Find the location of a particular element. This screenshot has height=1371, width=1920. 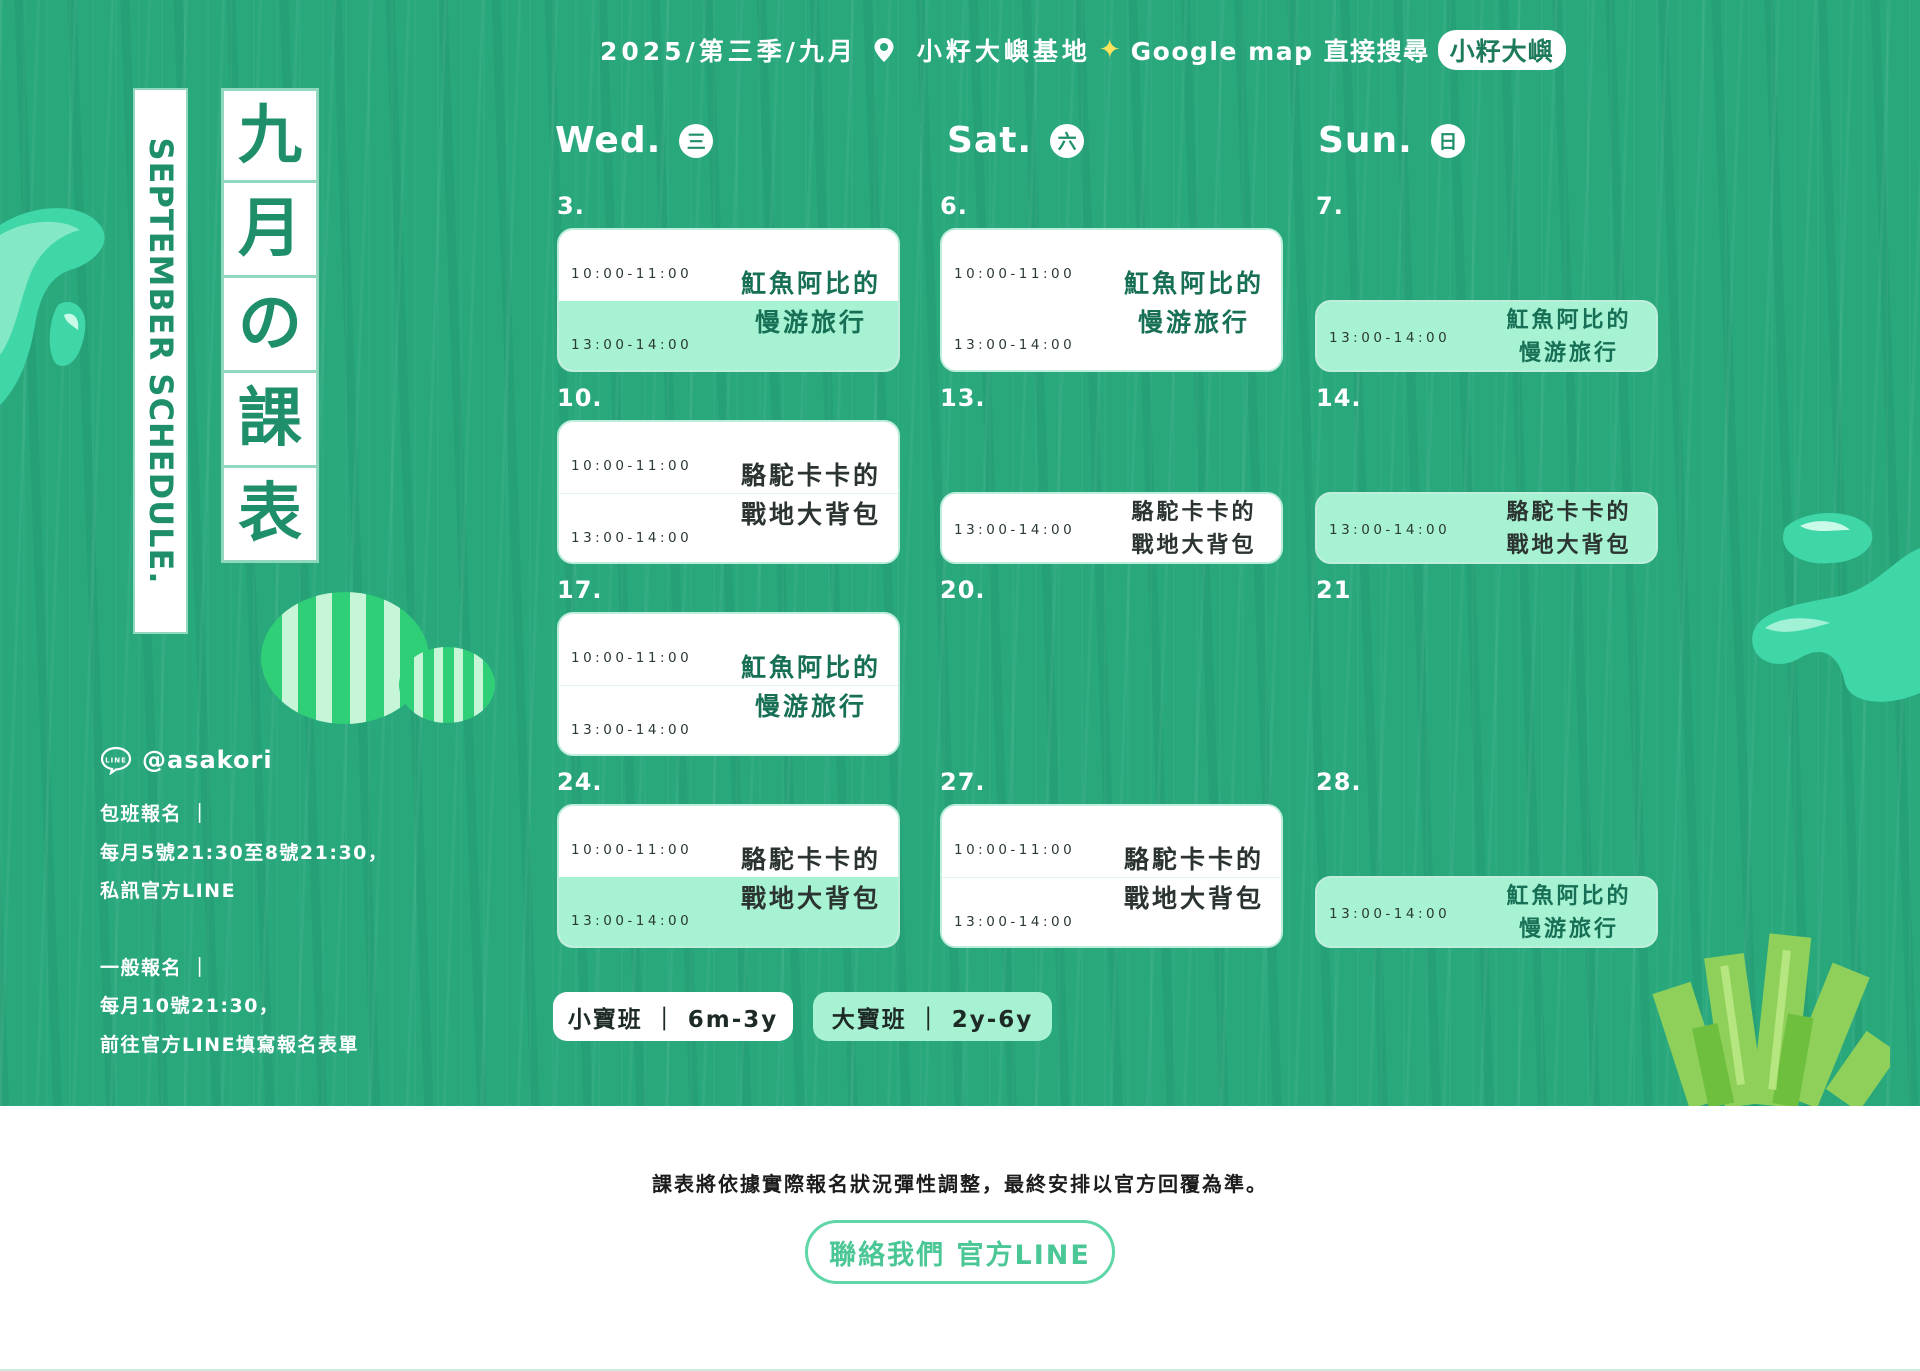

location-text: 小籽大嶼基地 is located at coordinates (1003, 51).